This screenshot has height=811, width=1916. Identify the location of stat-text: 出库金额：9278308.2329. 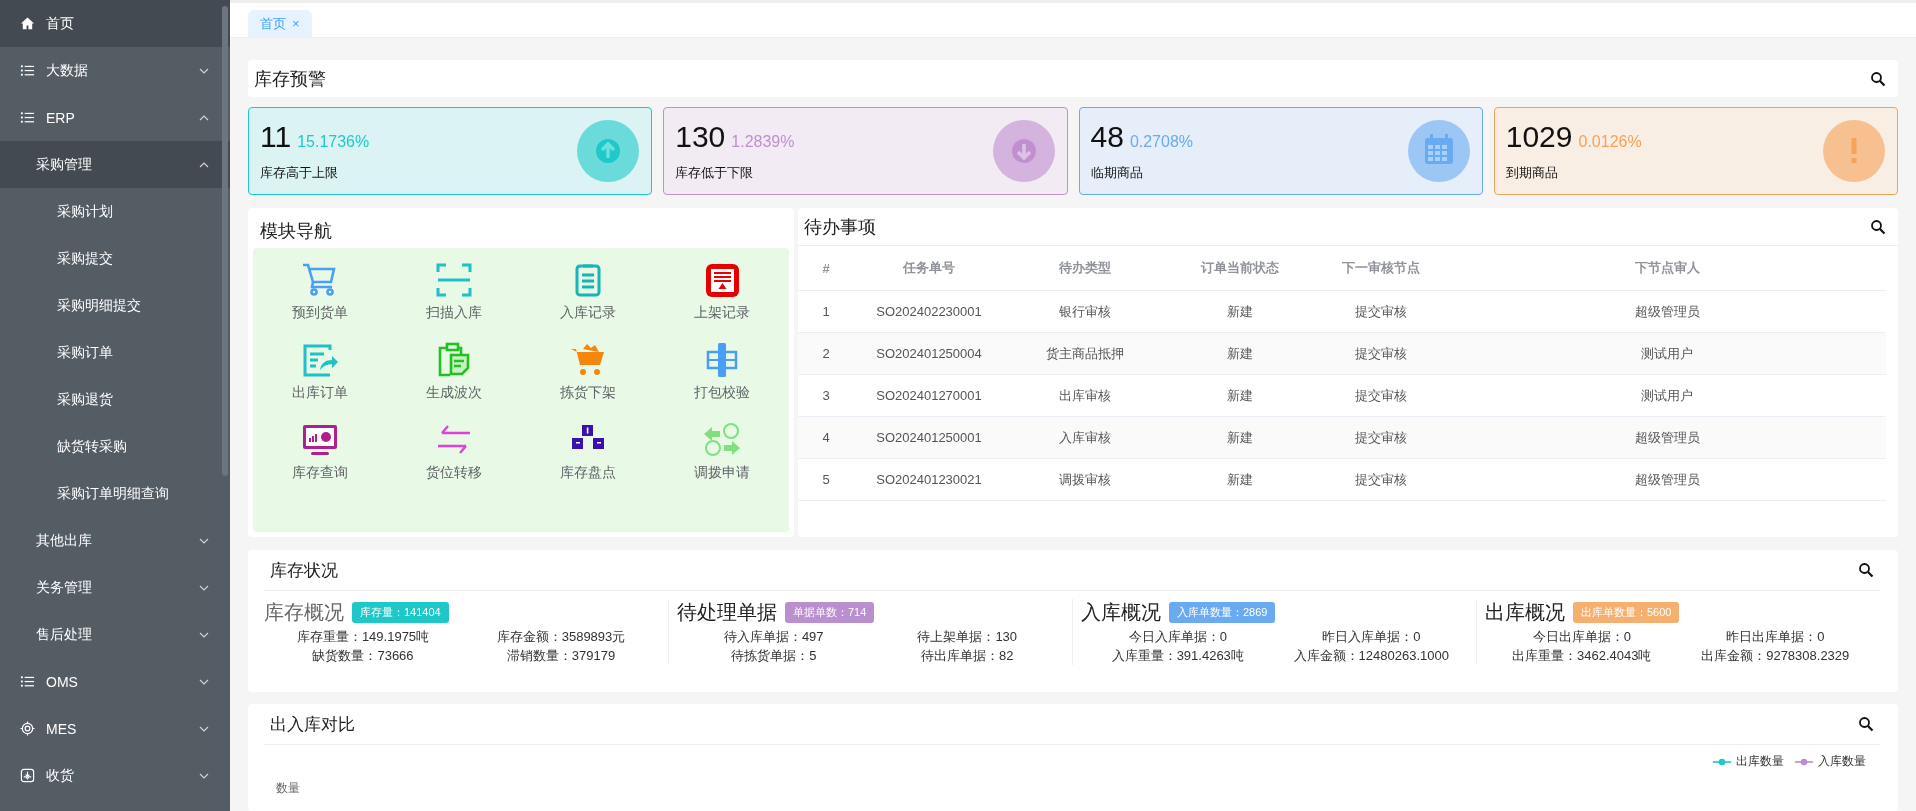
(1775, 656).